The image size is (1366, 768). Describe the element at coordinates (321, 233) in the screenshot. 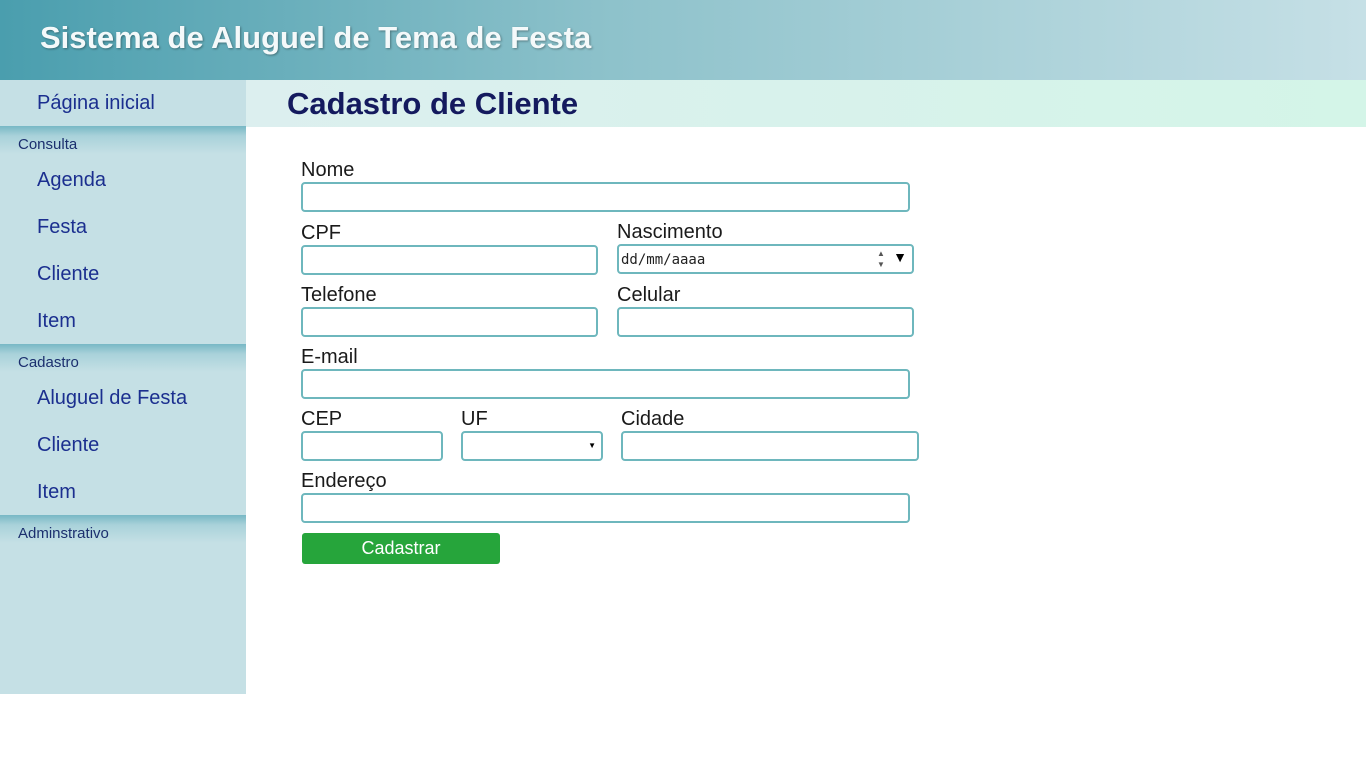

I see `cpf-label: CPF` at that location.